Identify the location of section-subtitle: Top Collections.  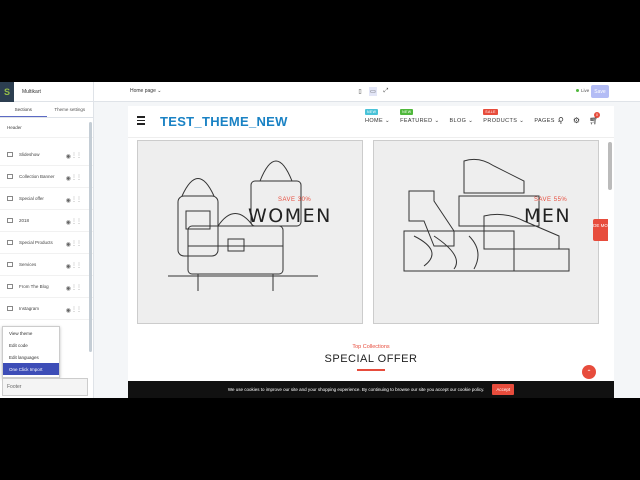
(371, 347).